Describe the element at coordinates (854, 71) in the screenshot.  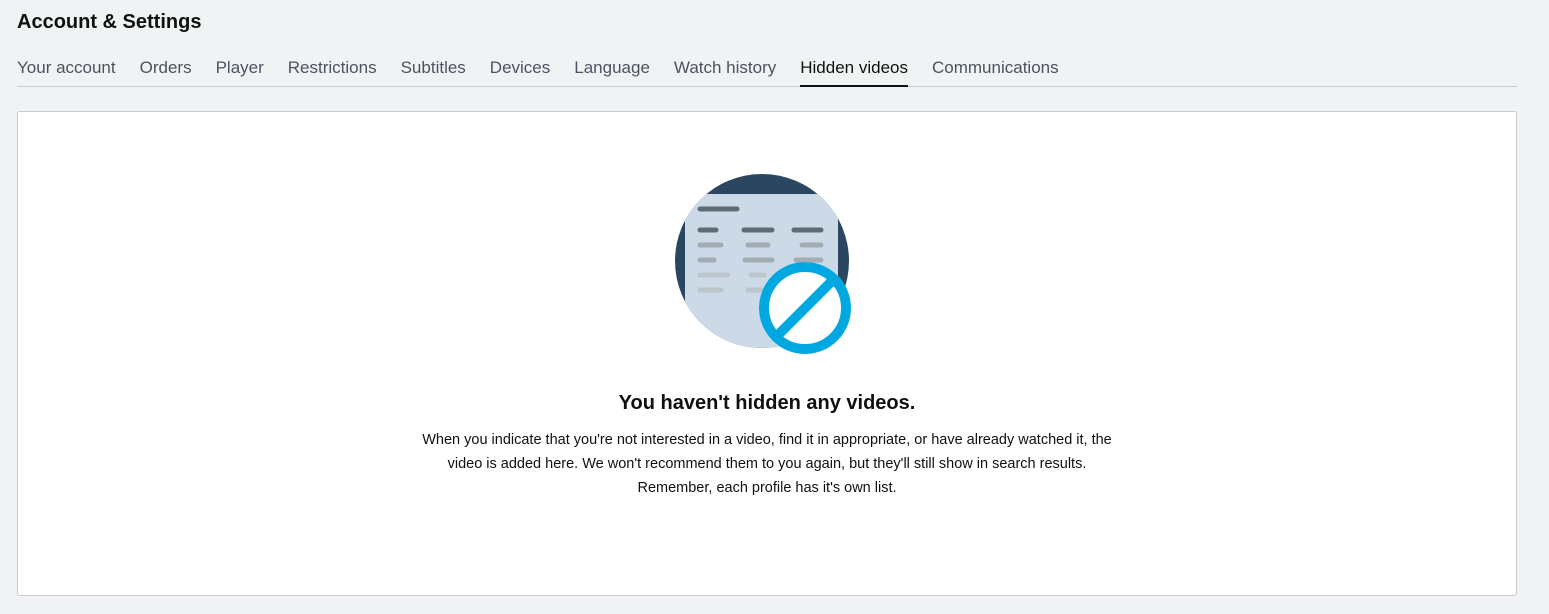
I see `tab-hidden-videos: Hidden videos` at that location.